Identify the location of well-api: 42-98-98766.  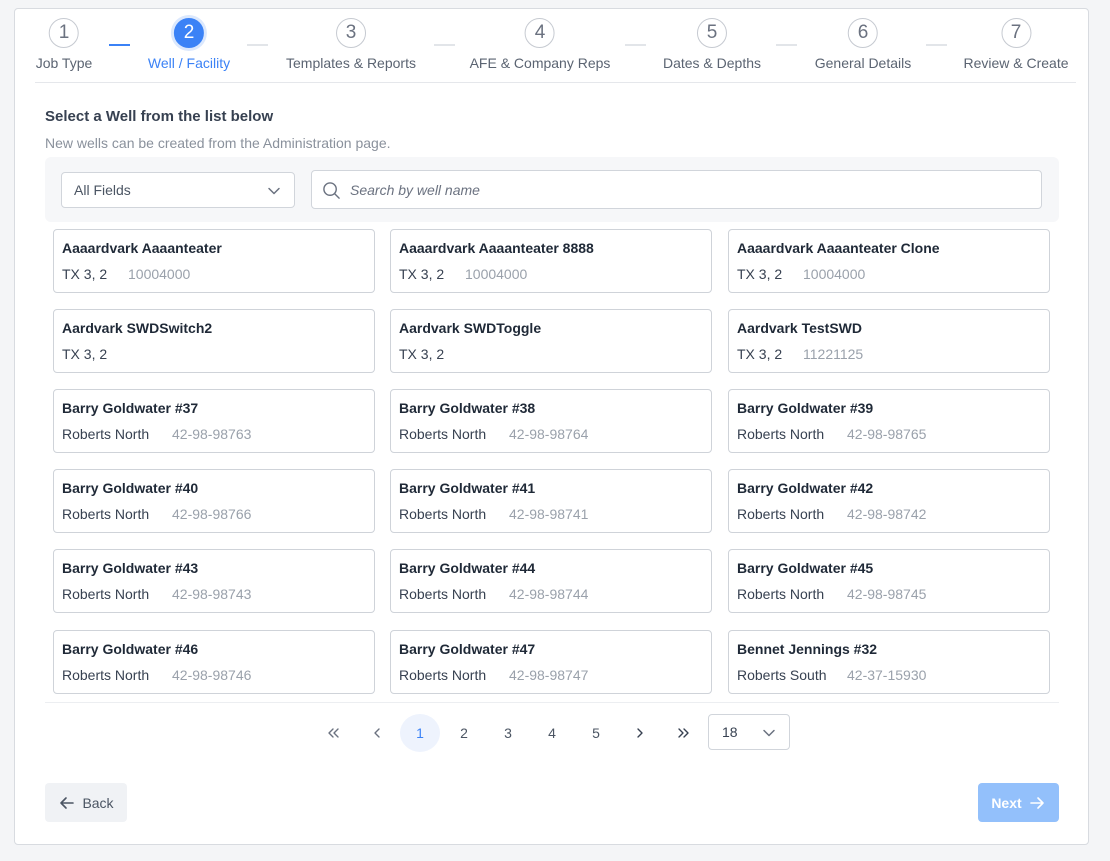
(212, 514).